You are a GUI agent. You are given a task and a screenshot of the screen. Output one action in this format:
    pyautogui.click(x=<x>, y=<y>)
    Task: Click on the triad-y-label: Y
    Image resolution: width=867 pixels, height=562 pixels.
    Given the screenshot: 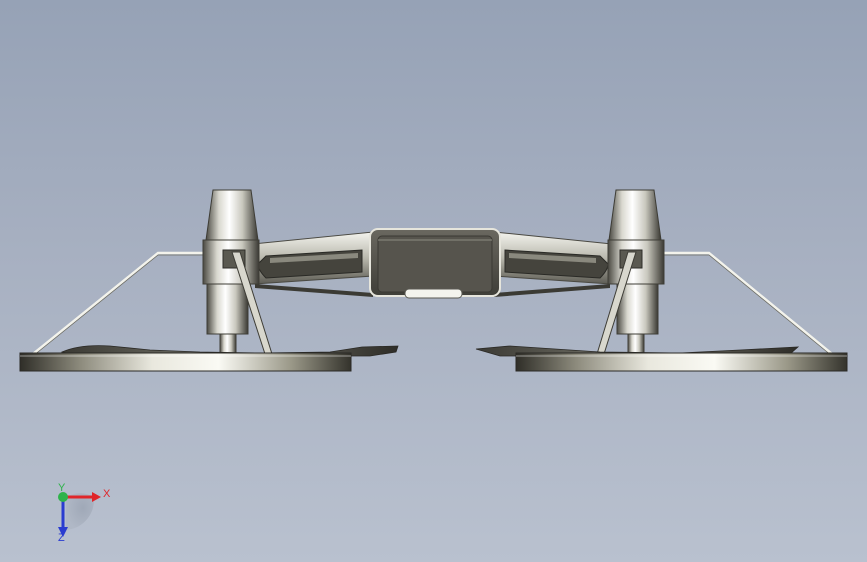 What is the action you would take?
    pyautogui.click(x=62, y=488)
    